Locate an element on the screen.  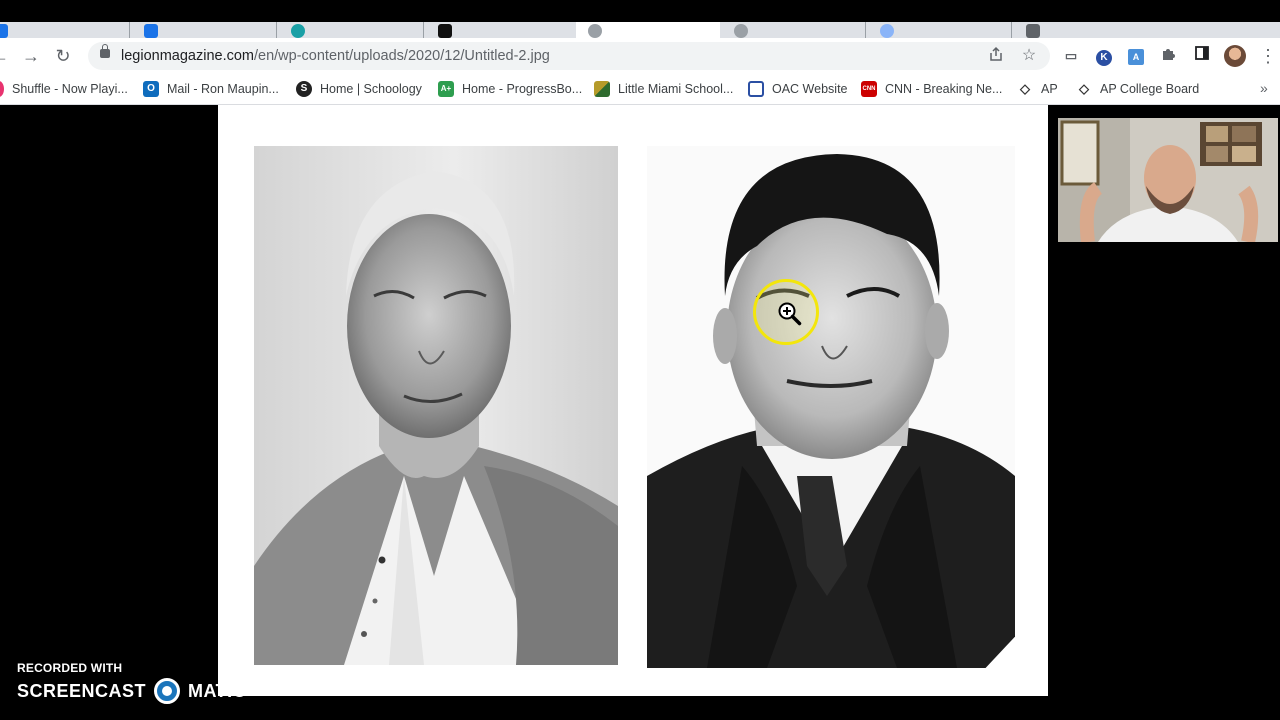
watermark-logo-icon is located at coordinates (167, 691).